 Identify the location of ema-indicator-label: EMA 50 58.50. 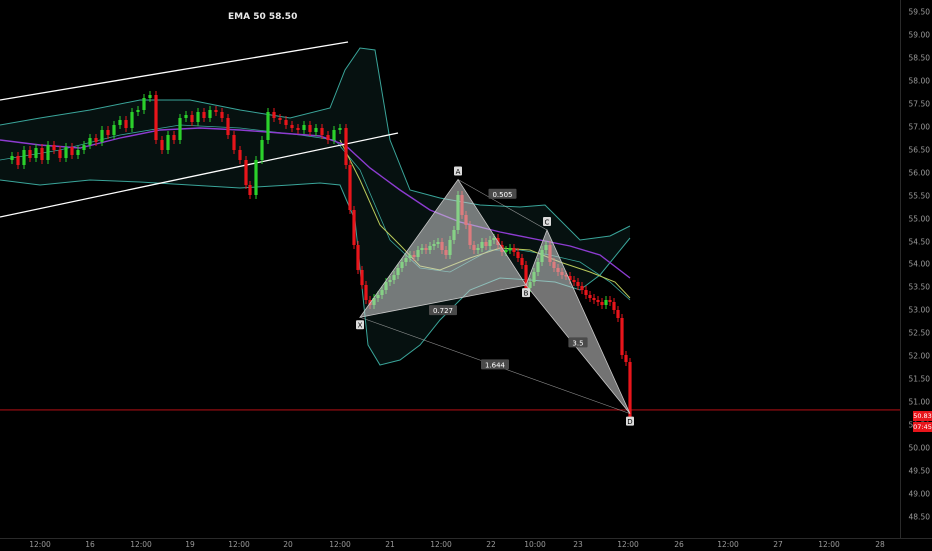
(262, 17).